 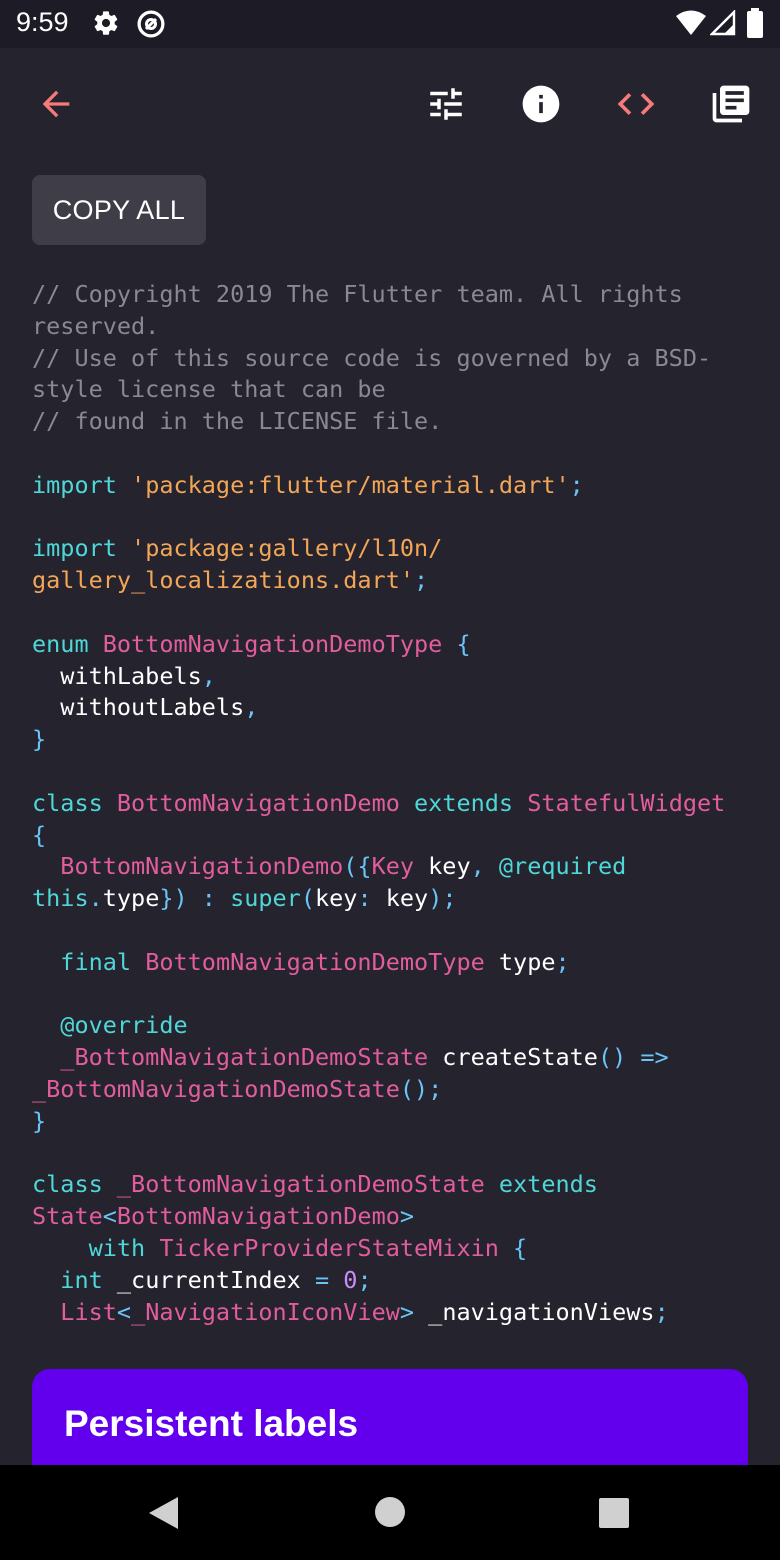 I want to click on code-line: BottomNavigationDemo({Key key, @required, so click(x=392, y=867).